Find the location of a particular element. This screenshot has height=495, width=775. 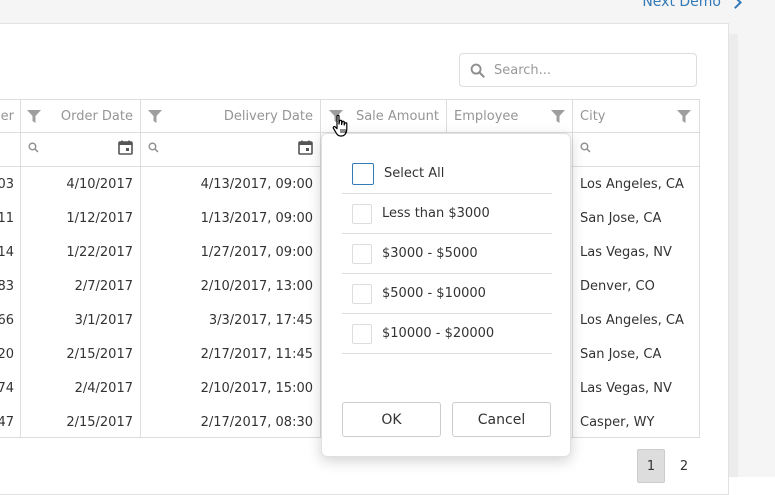

cell-delivery-date: 2/10/2017, 15:00 is located at coordinates (231, 388).